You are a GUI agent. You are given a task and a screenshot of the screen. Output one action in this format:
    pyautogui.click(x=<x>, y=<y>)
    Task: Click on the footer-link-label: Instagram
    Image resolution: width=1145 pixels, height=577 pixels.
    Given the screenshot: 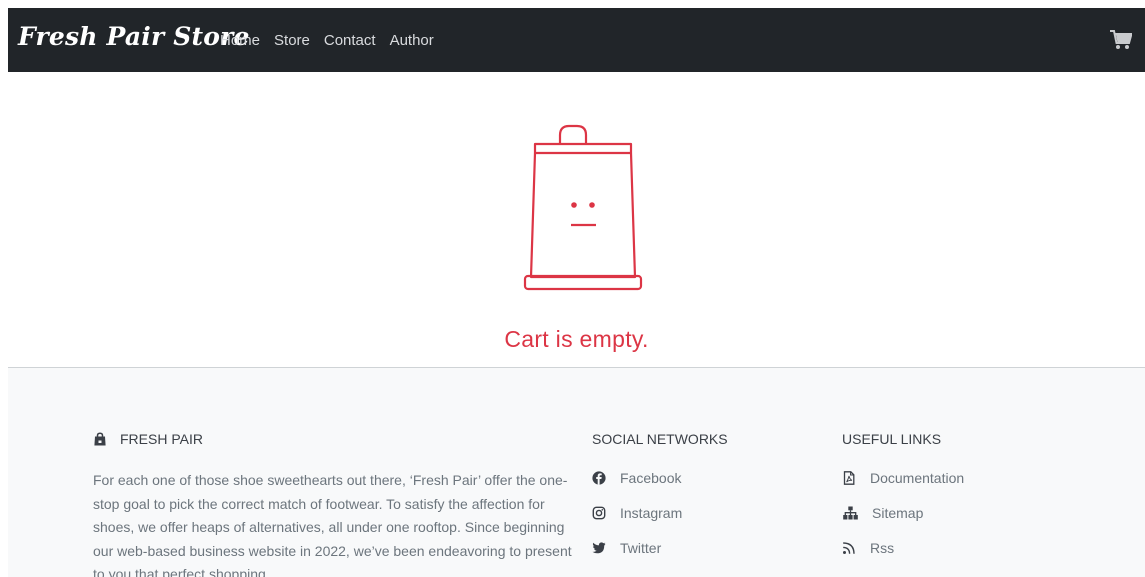 What is the action you would take?
    pyautogui.click(x=651, y=513)
    